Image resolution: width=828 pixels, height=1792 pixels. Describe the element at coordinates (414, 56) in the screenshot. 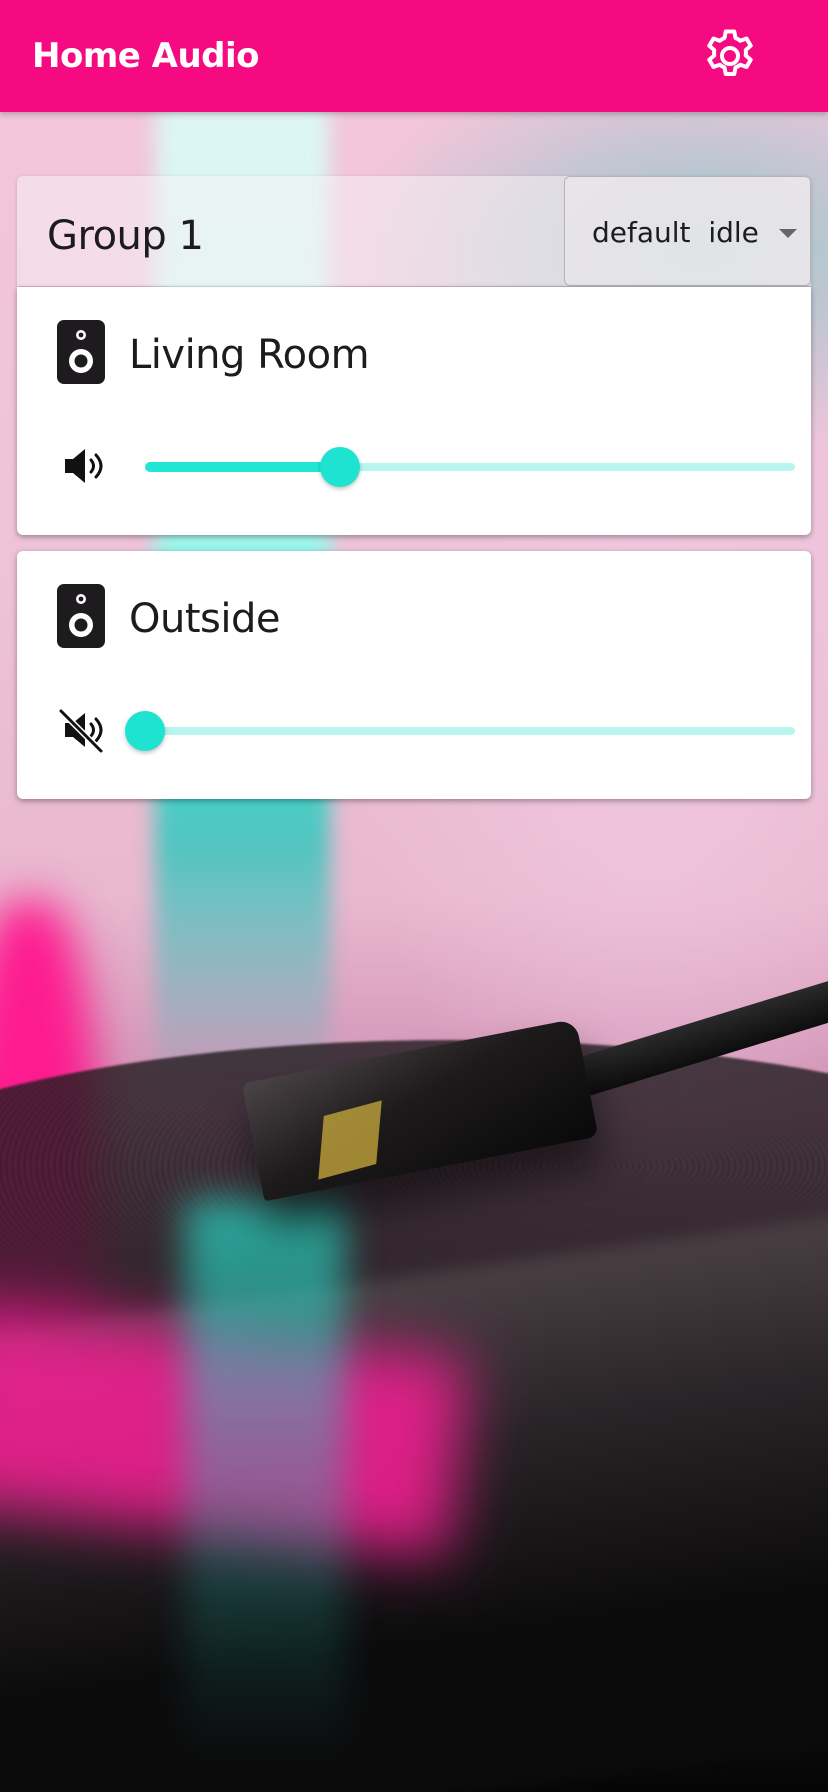

I see `app-bar: Home Audio` at that location.